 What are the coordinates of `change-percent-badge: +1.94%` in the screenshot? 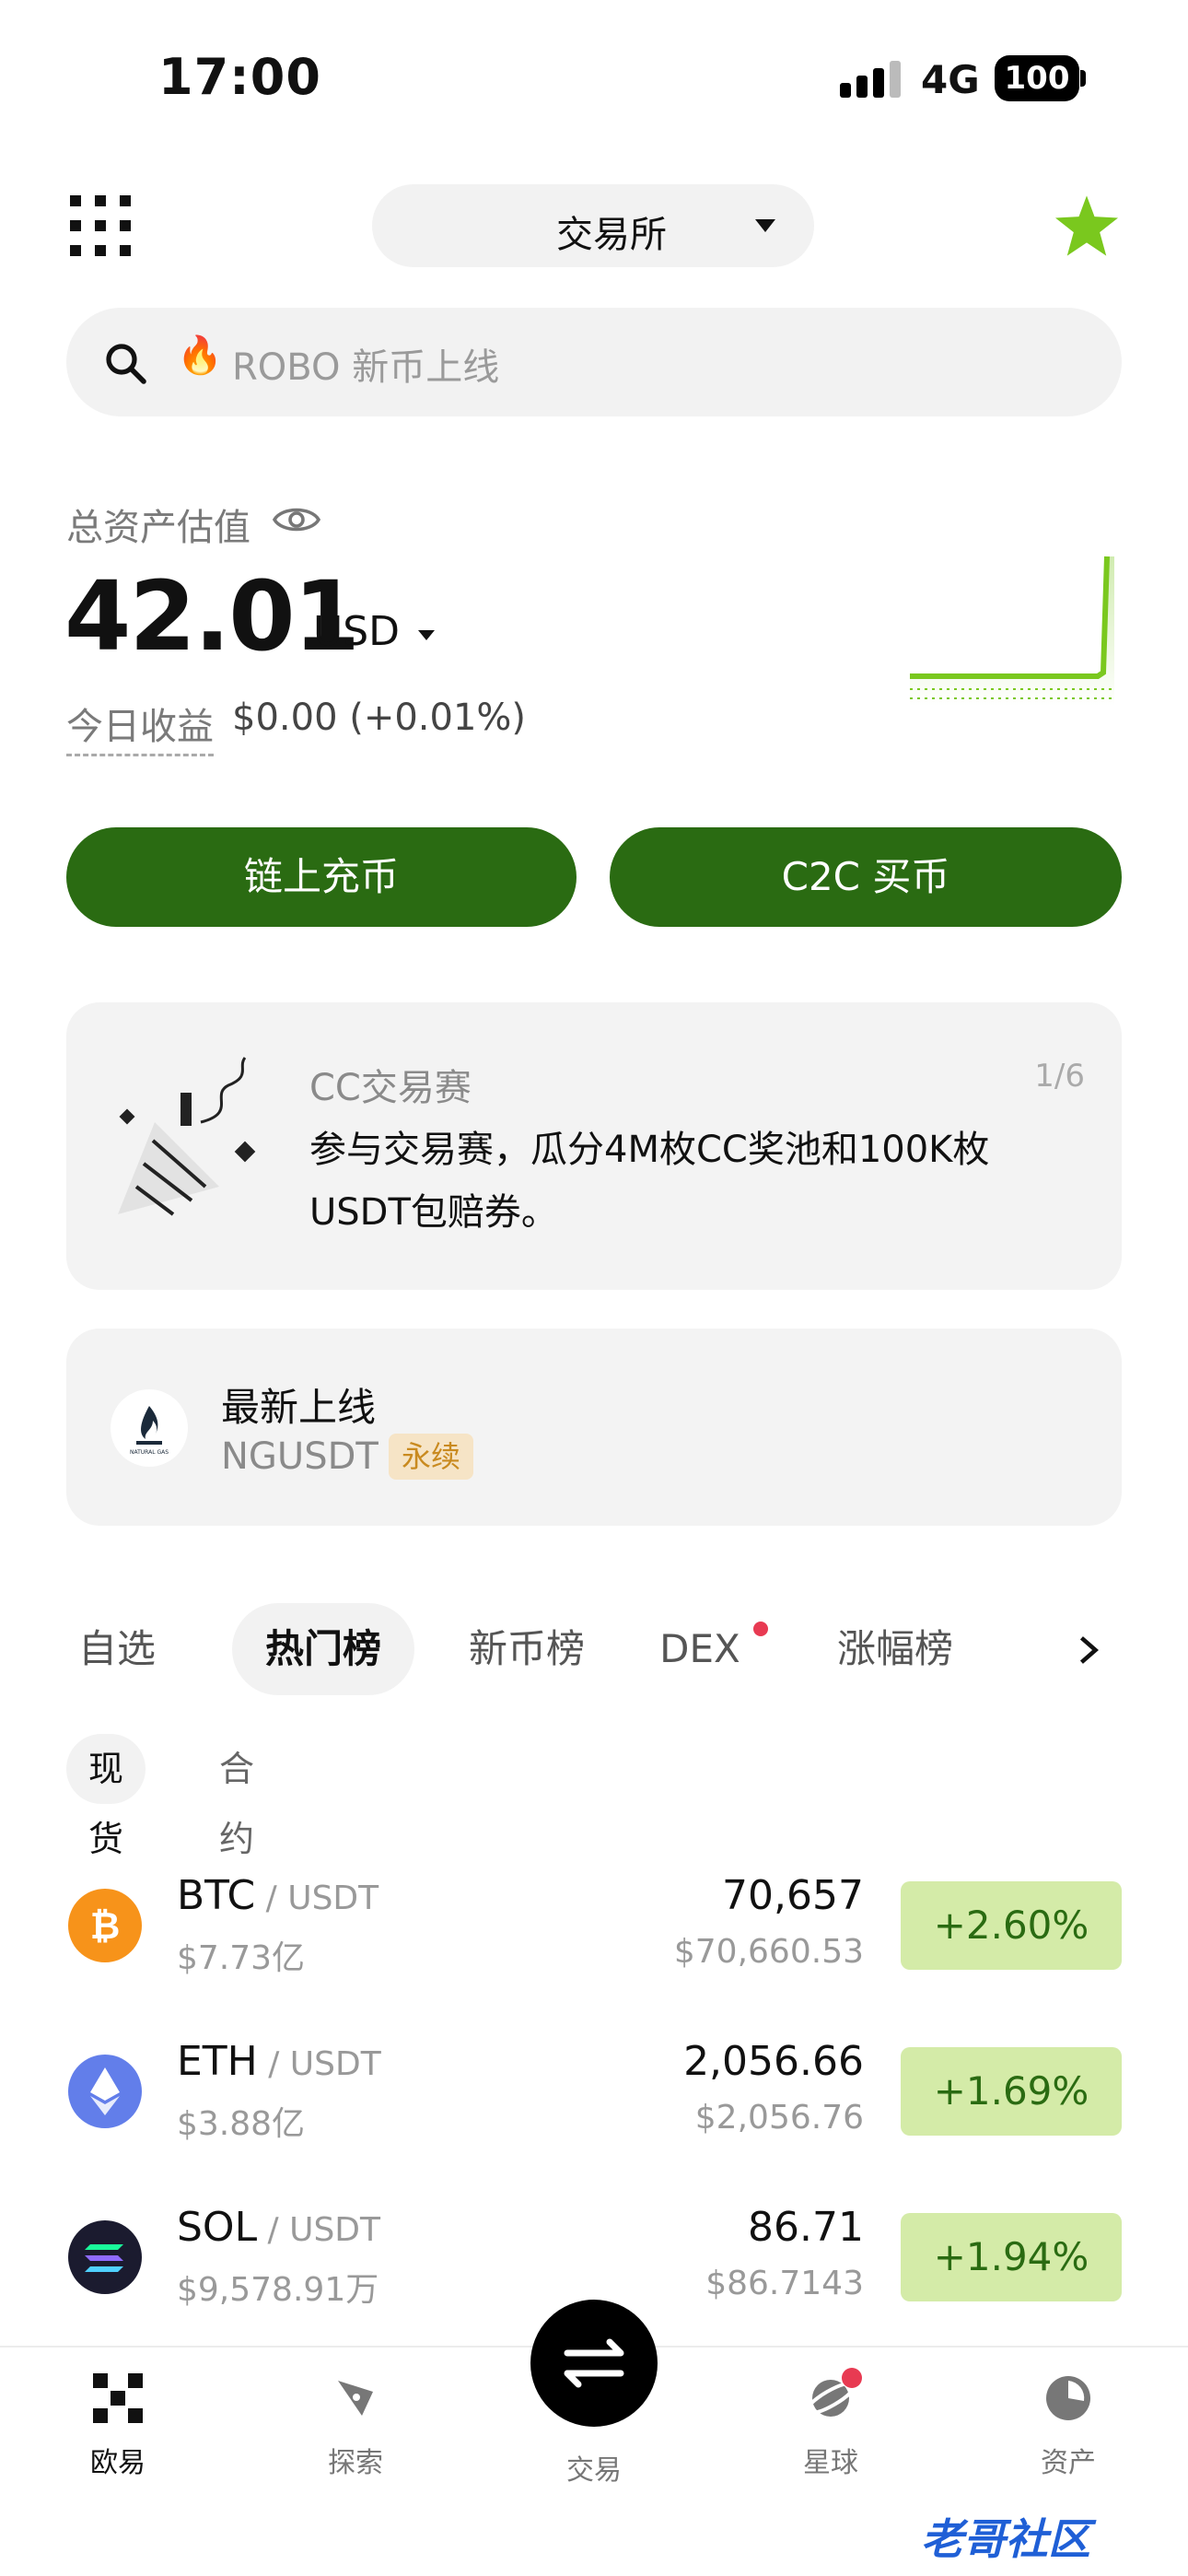 It's located at (1011, 2257).